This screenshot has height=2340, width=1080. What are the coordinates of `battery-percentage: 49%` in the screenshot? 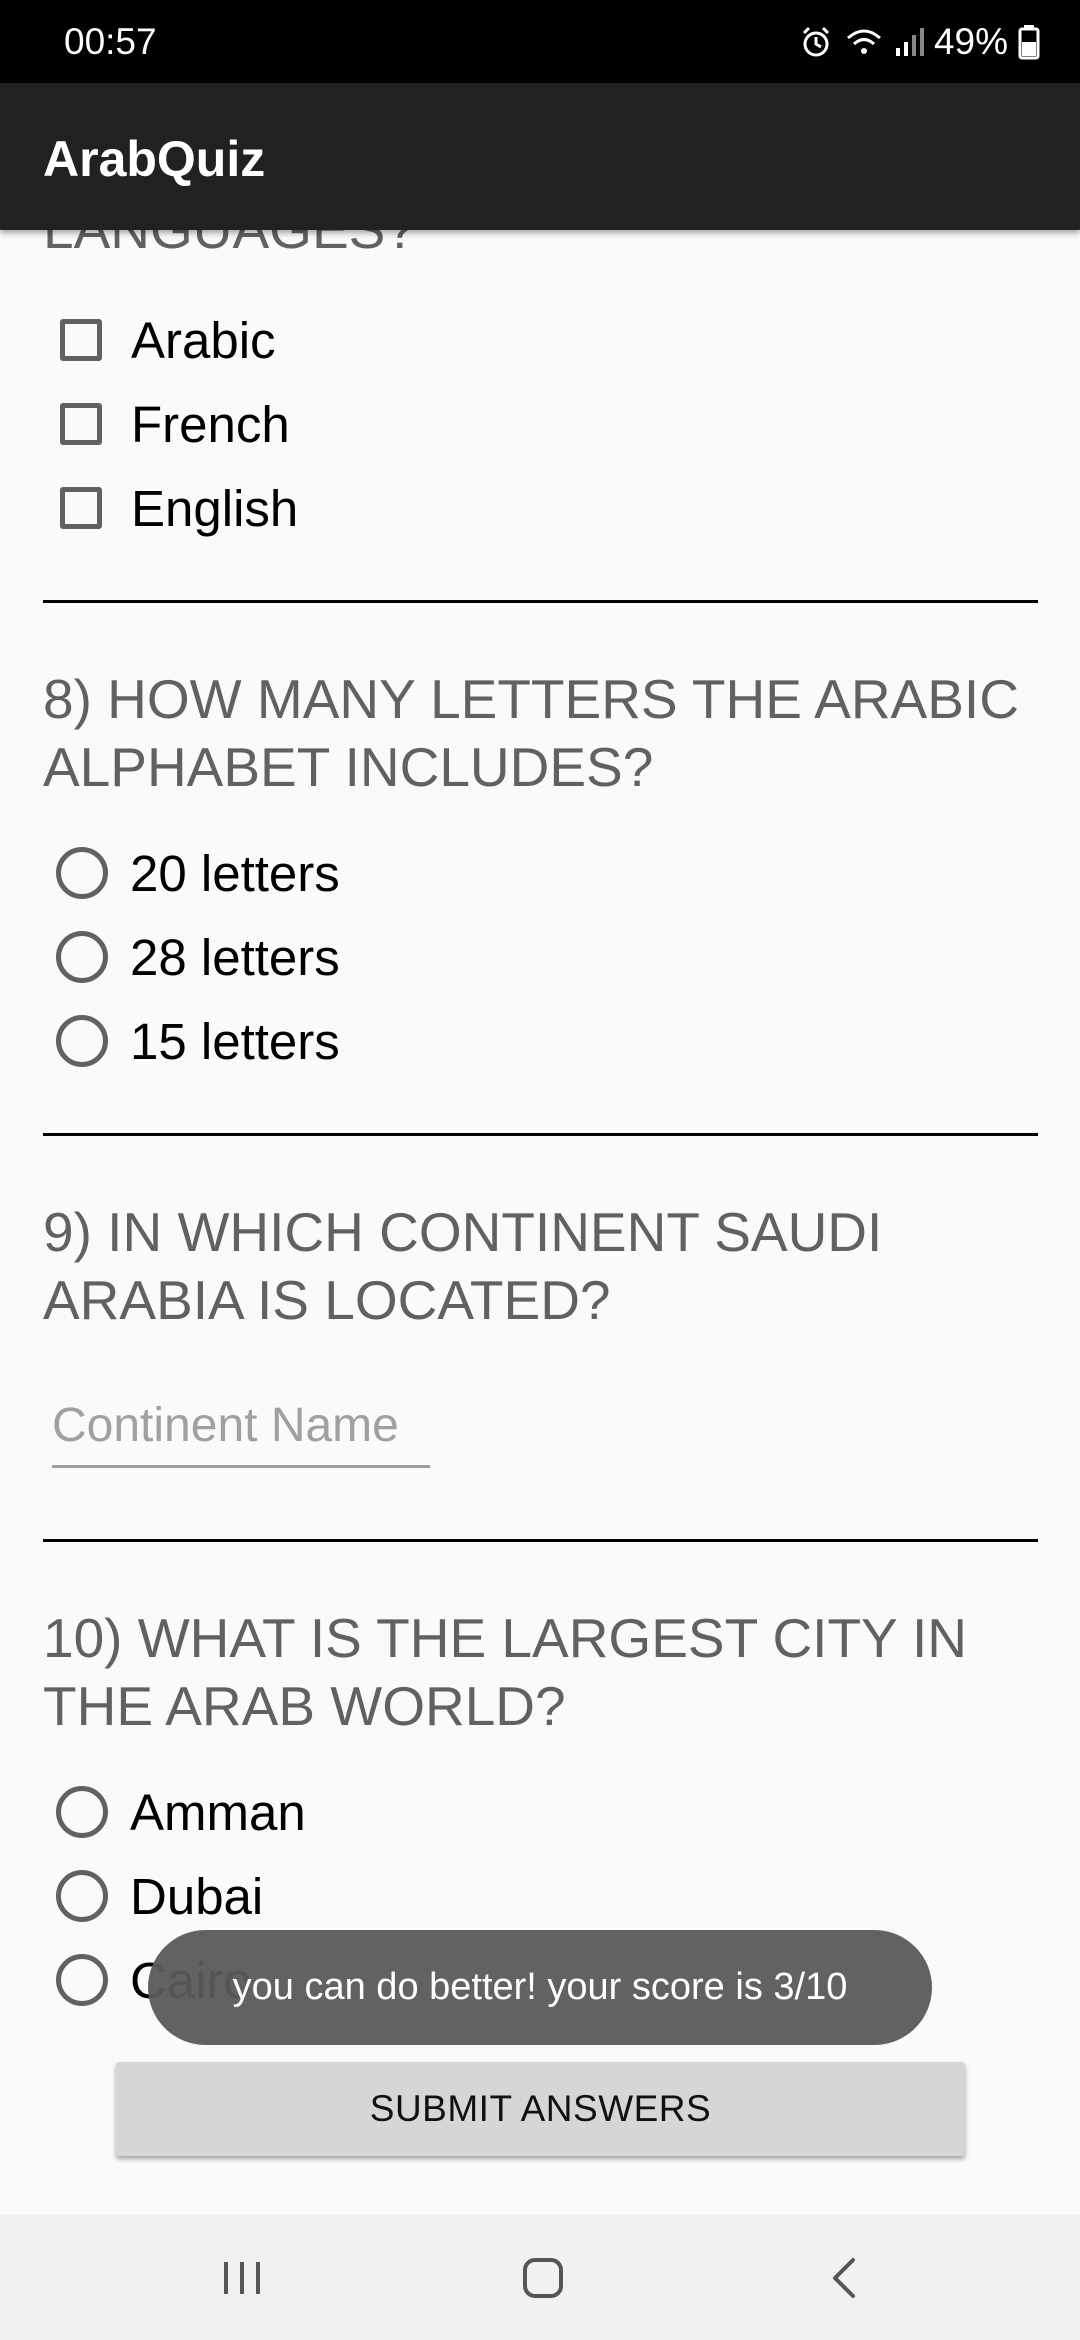 It's located at (970, 41).